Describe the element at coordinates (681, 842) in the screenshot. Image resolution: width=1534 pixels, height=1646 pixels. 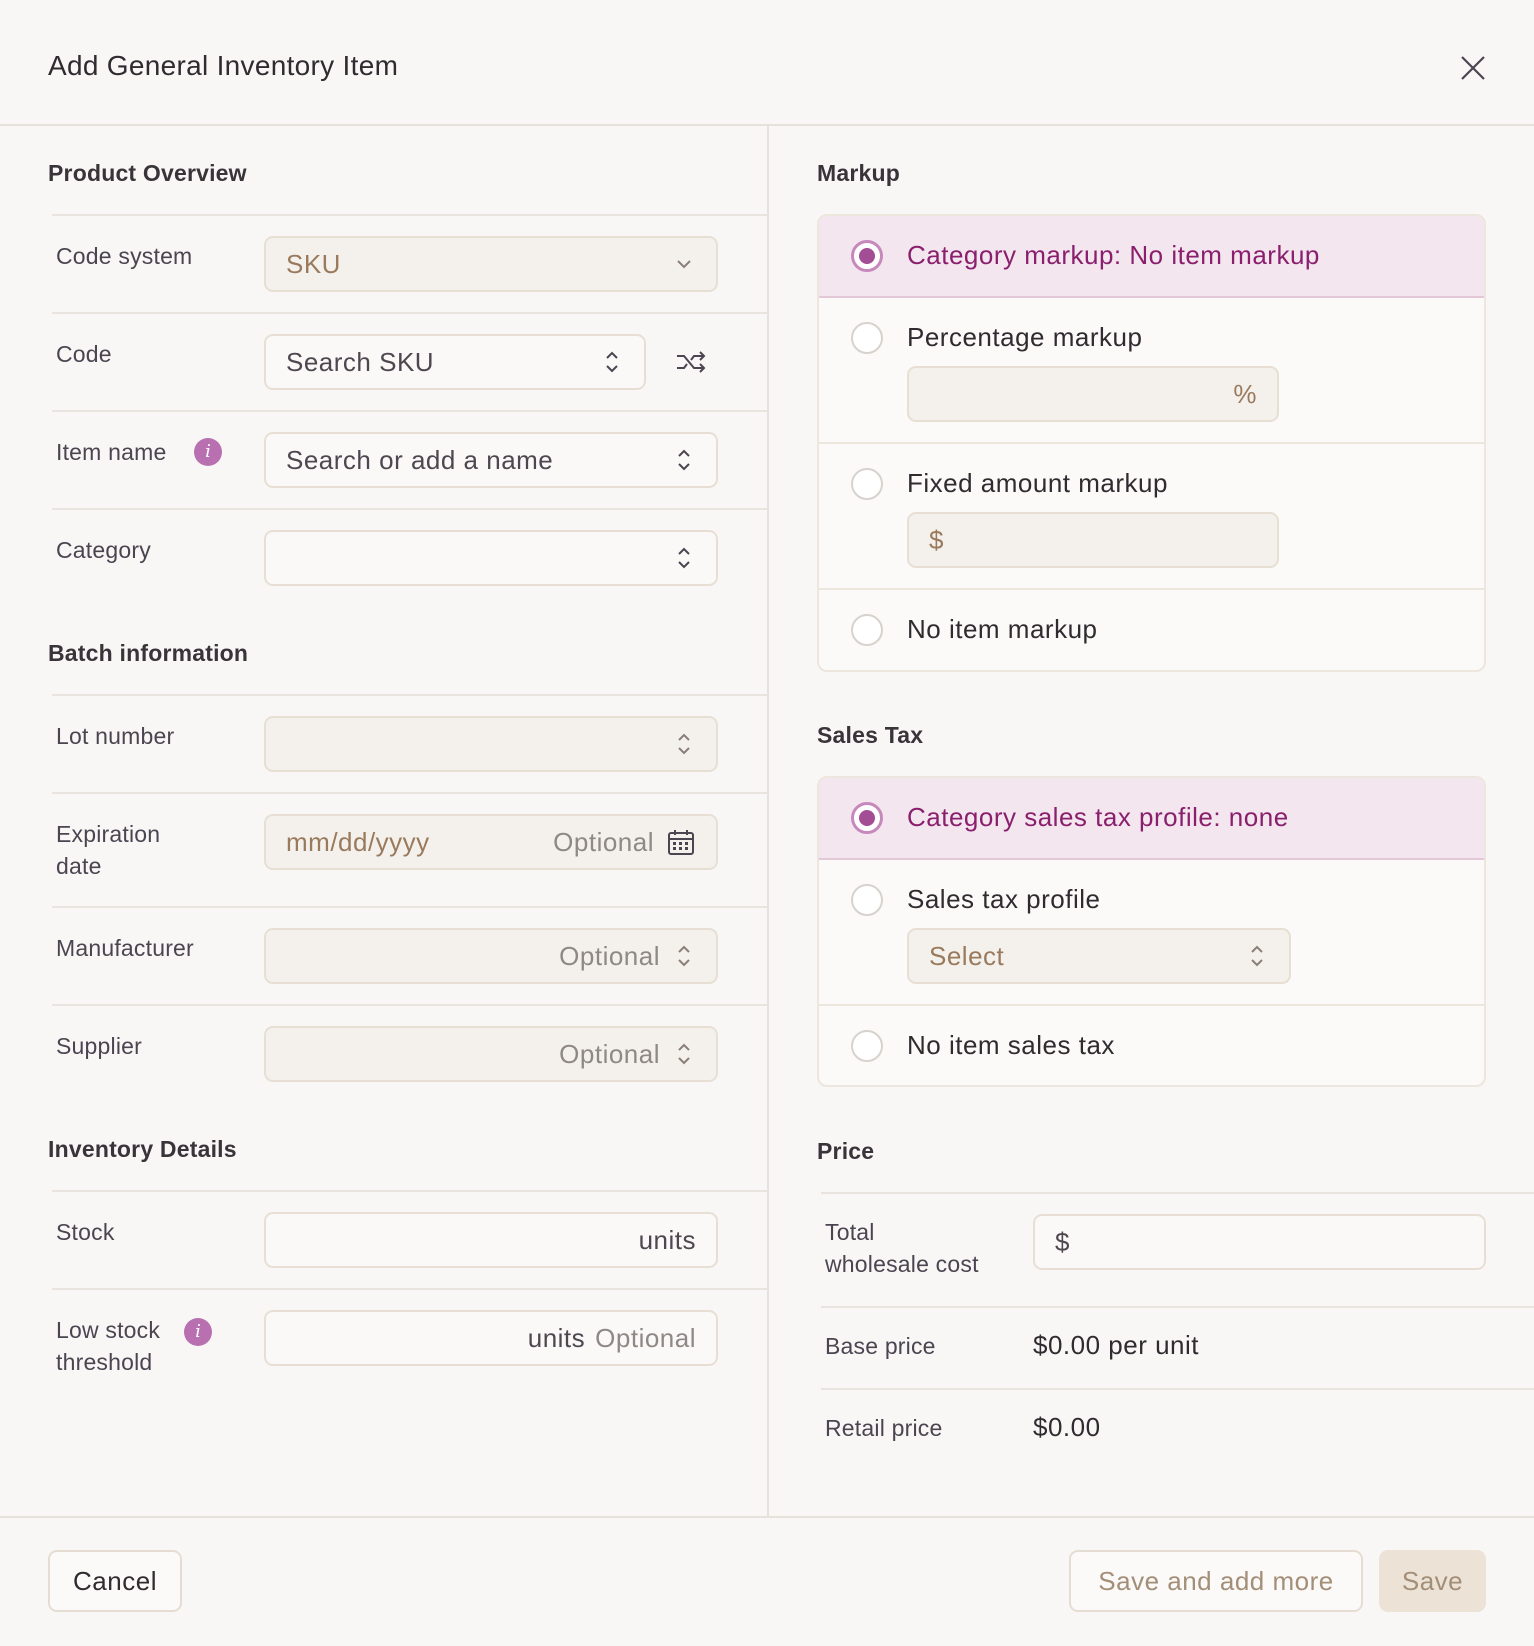
I see `calendar-icon` at that location.